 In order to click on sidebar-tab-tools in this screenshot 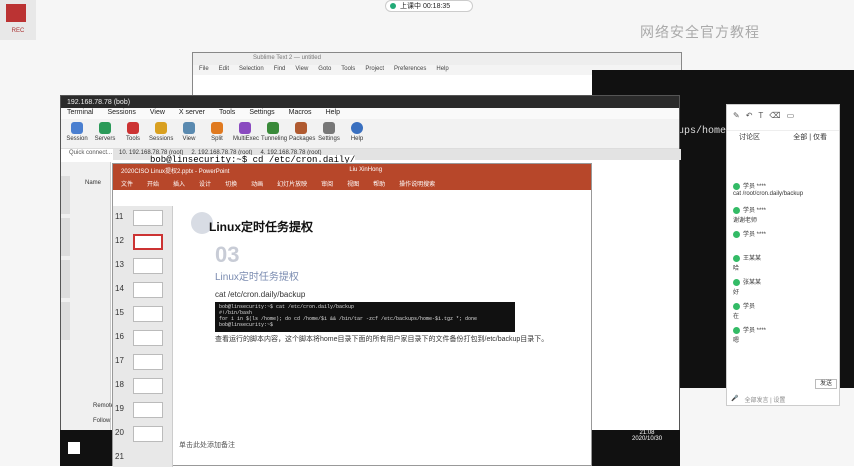, I will do `click(65, 237)`.